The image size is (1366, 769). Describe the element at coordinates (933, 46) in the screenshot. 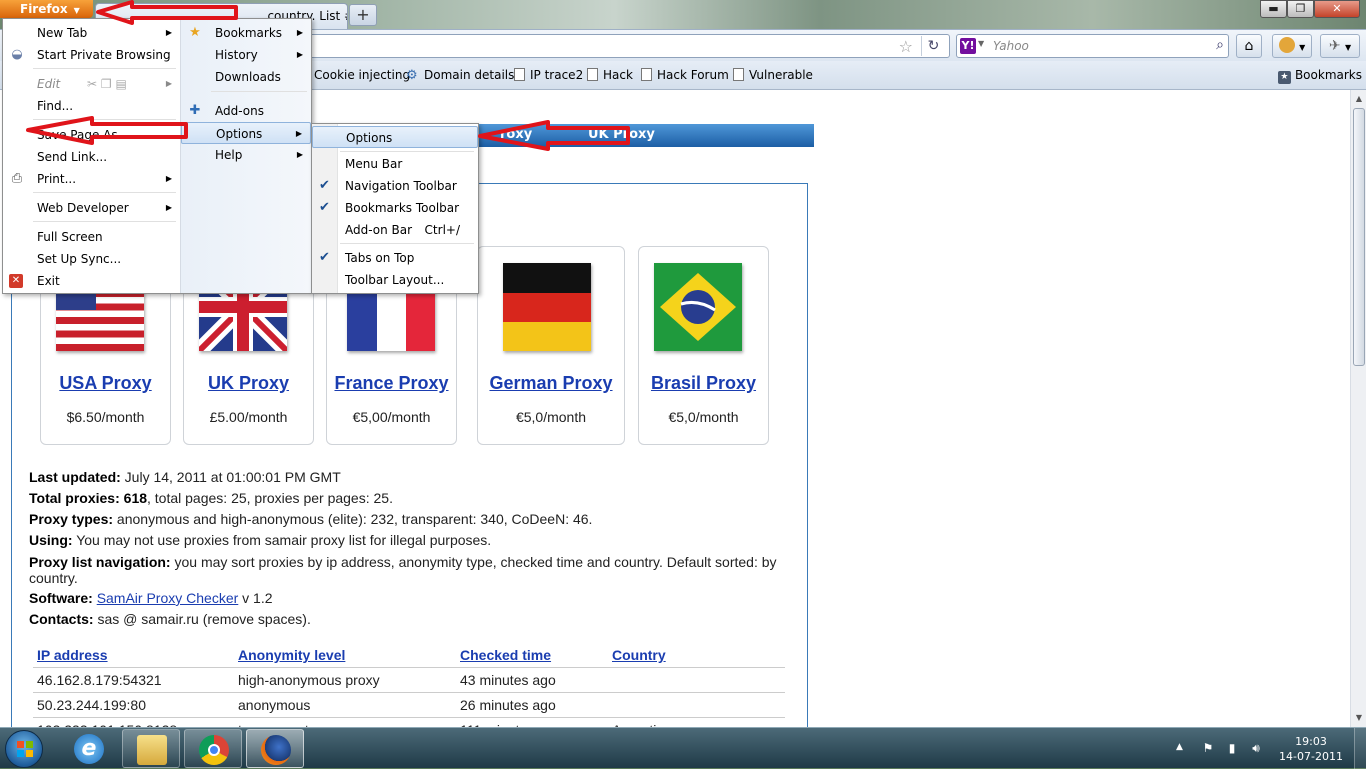

I see `reload-icon: ↻` at that location.